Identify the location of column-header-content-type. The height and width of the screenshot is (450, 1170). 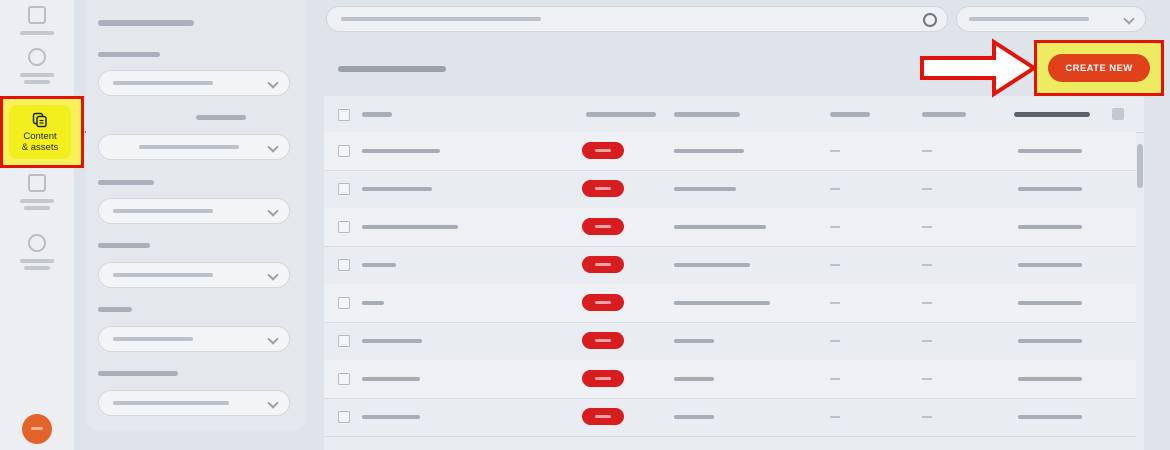
(707, 114).